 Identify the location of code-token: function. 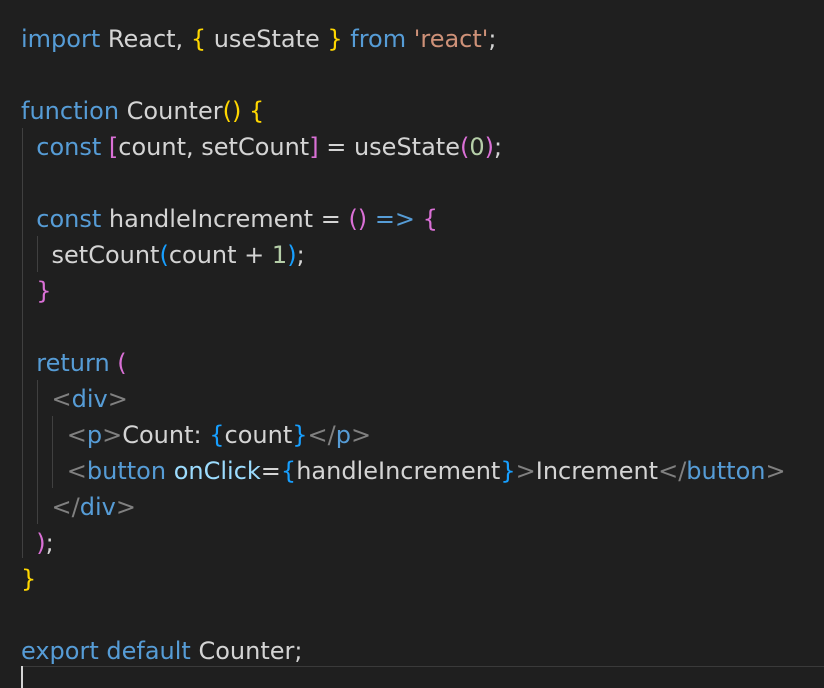
(70, 111).